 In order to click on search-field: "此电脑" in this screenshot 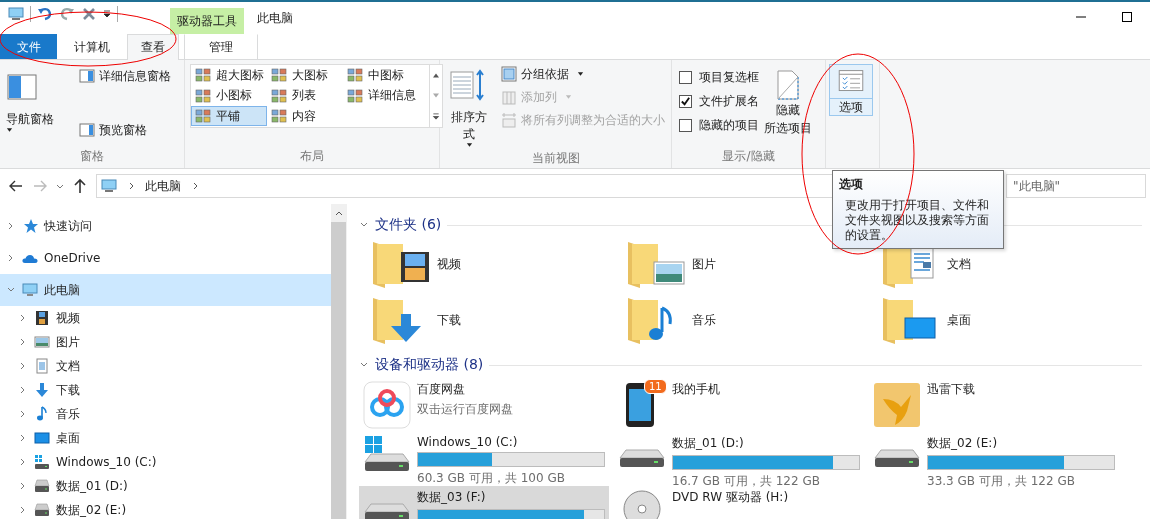, I will do `click(1076, 186)`.